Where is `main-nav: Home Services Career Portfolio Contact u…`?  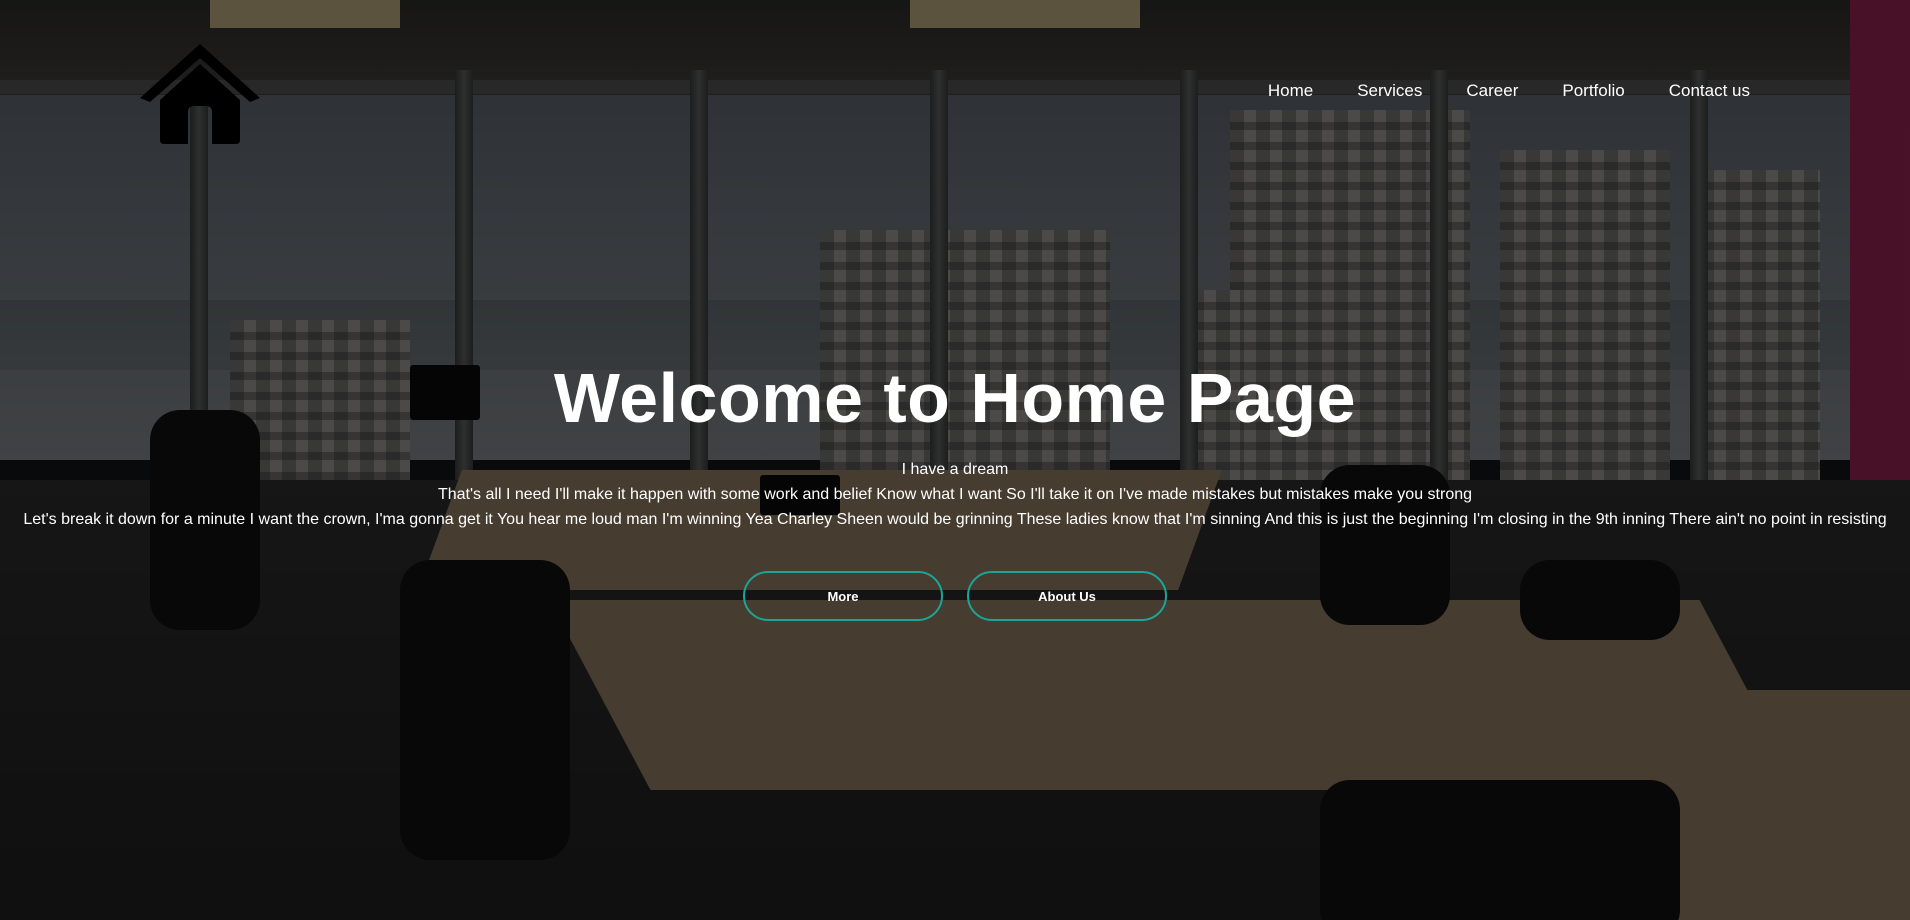 main-nav: Home Services Career Portfolio Contact u… is located at coordinates (1509, 91).